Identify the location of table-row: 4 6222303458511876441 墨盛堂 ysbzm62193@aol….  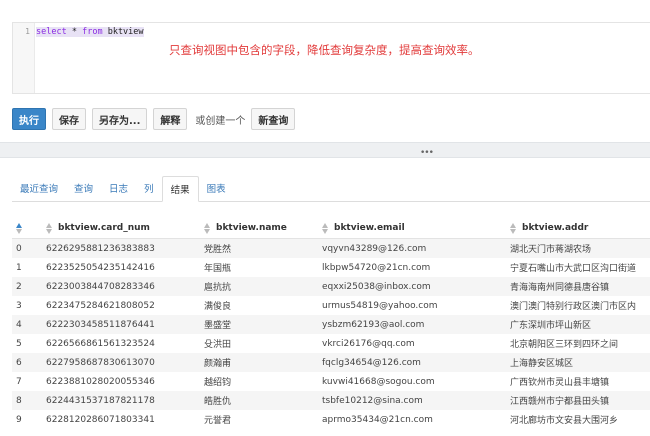
(331, 324).